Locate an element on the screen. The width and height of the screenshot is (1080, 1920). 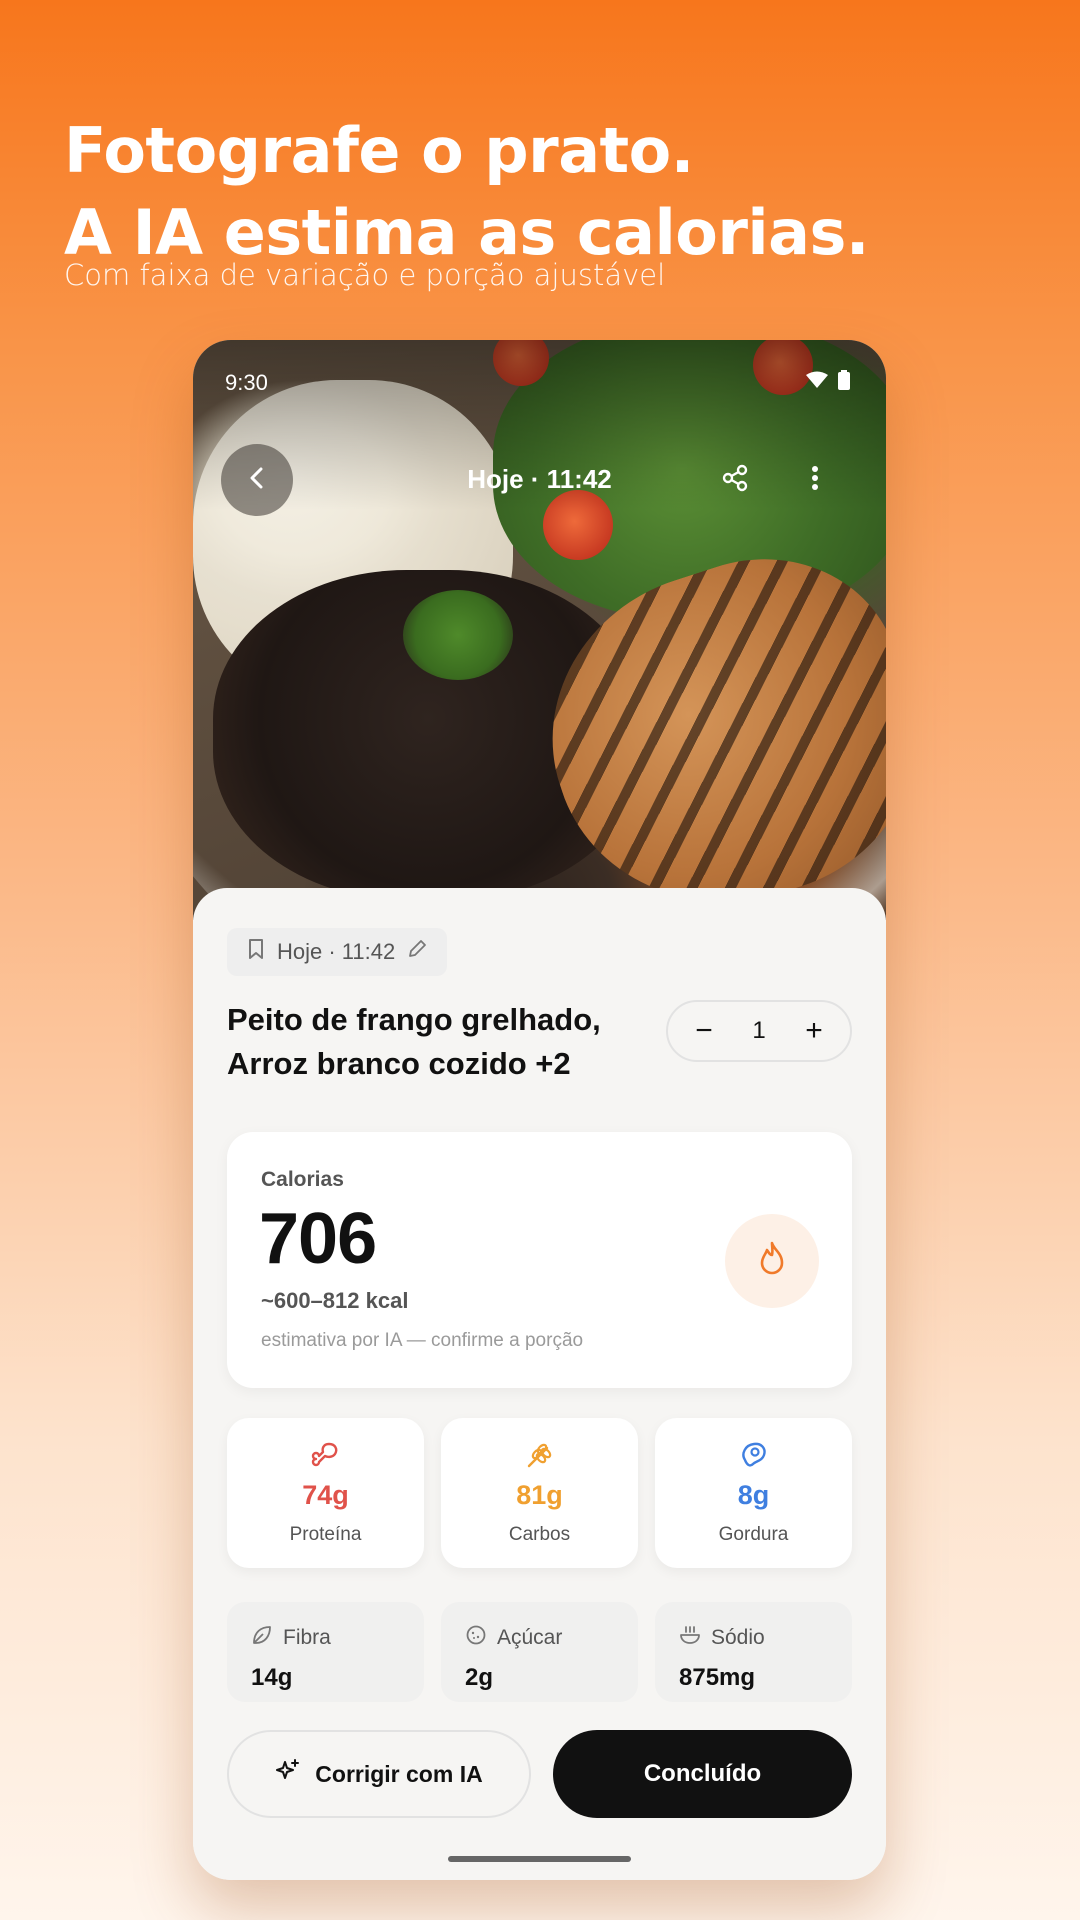
micro-card-sugar: Açúcar 2g is located at coordinates (539, 1652).